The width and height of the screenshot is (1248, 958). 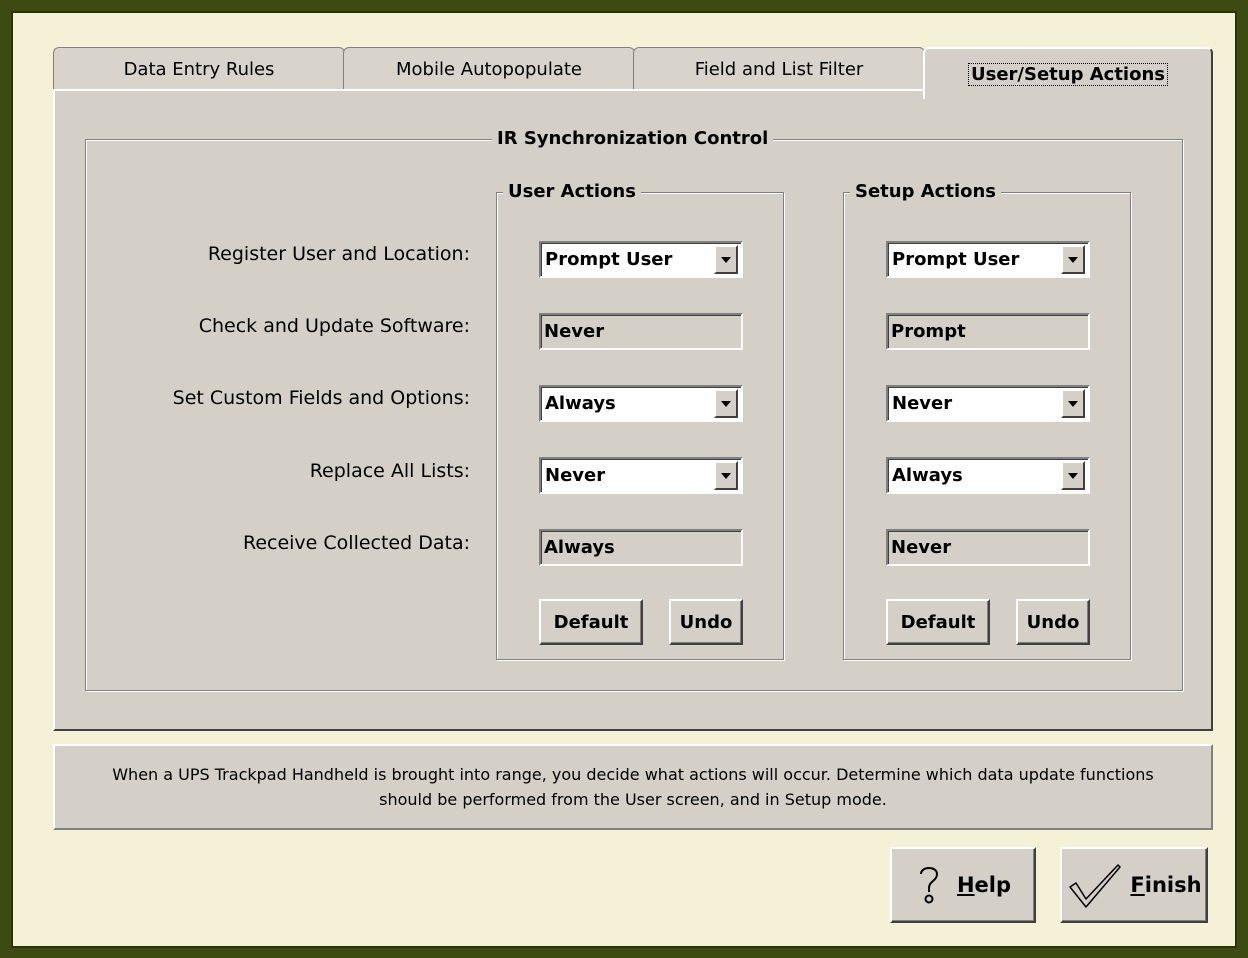 What do you see at coordinates (641, 475) in the screenshot?
I see `user-replace-lists-select: Never` at bounding box center [641, 475].